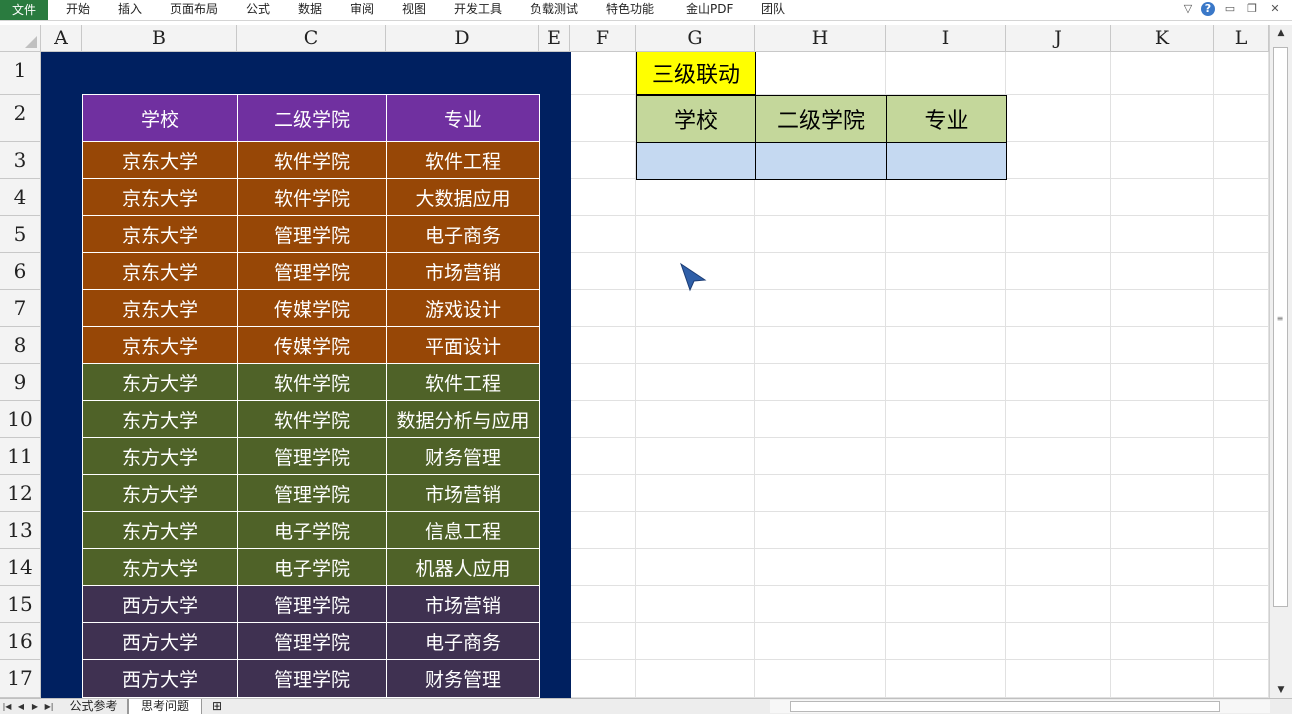 The image size is (1292, 714). Describe the element at coordinates (20, 234) in the screenshot. I see `row-header: 5` at that location.